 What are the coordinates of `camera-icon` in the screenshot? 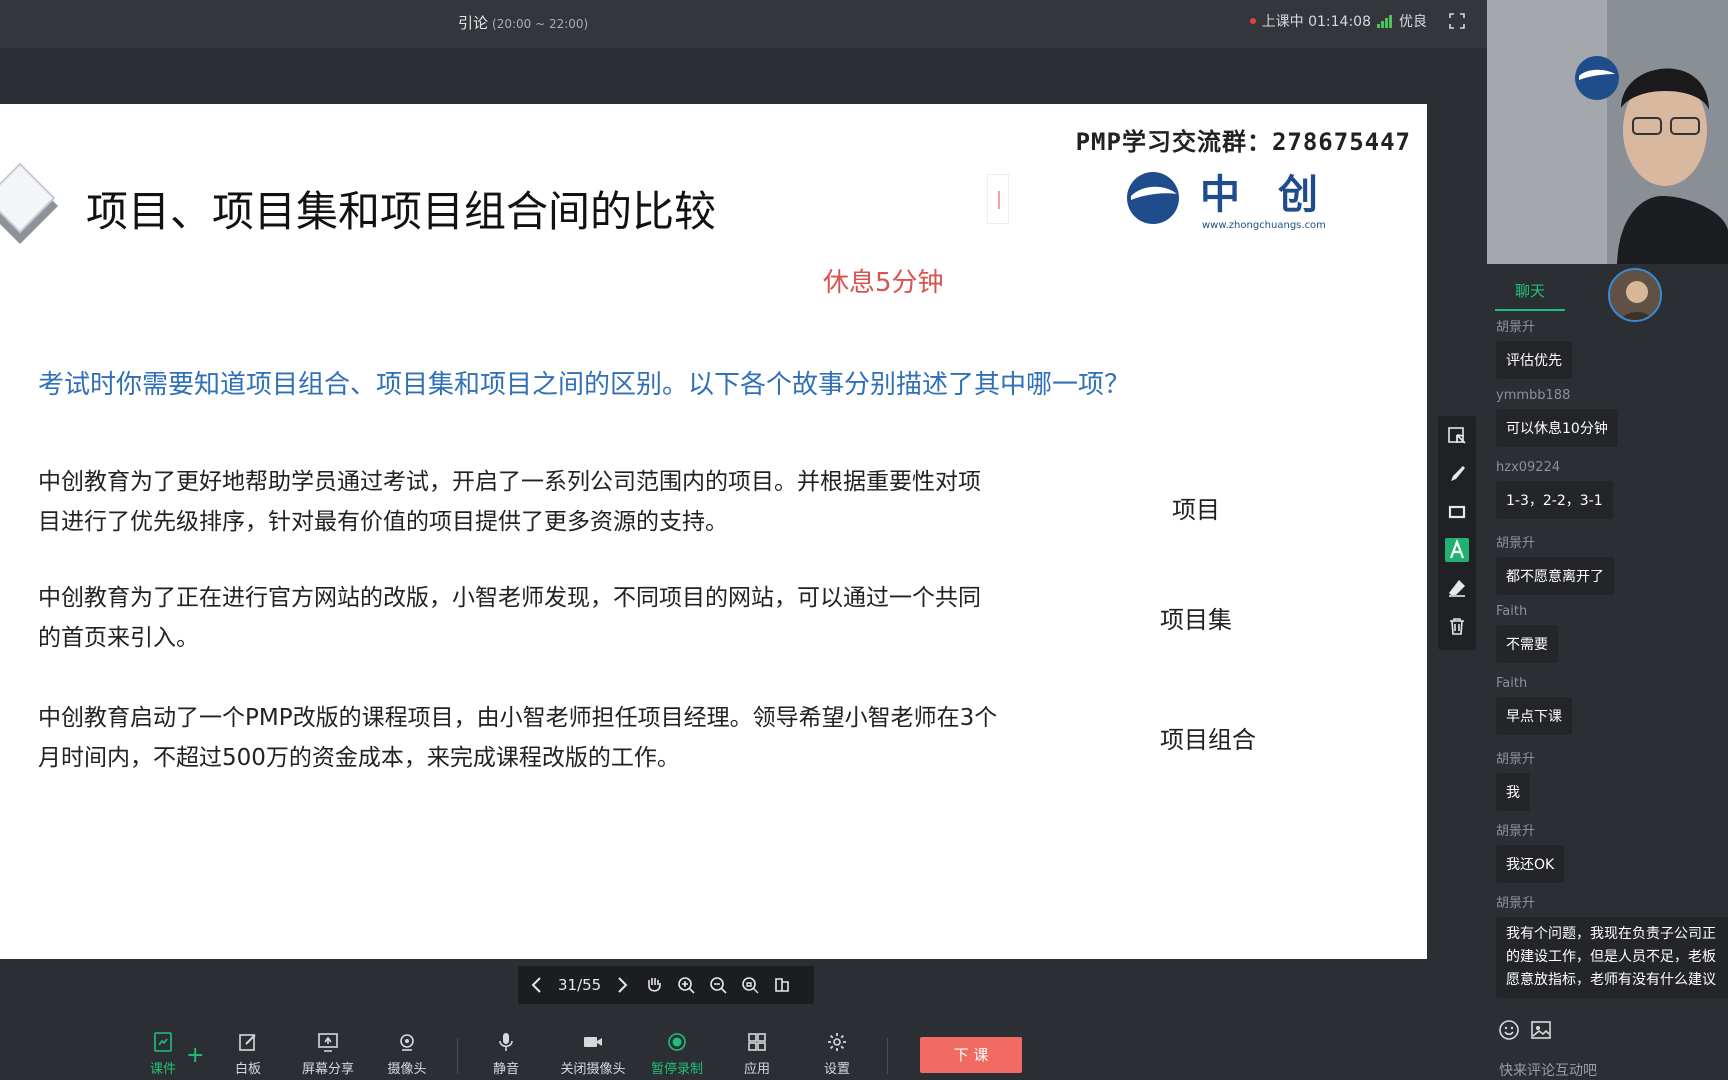 It's located at (407, 1042).